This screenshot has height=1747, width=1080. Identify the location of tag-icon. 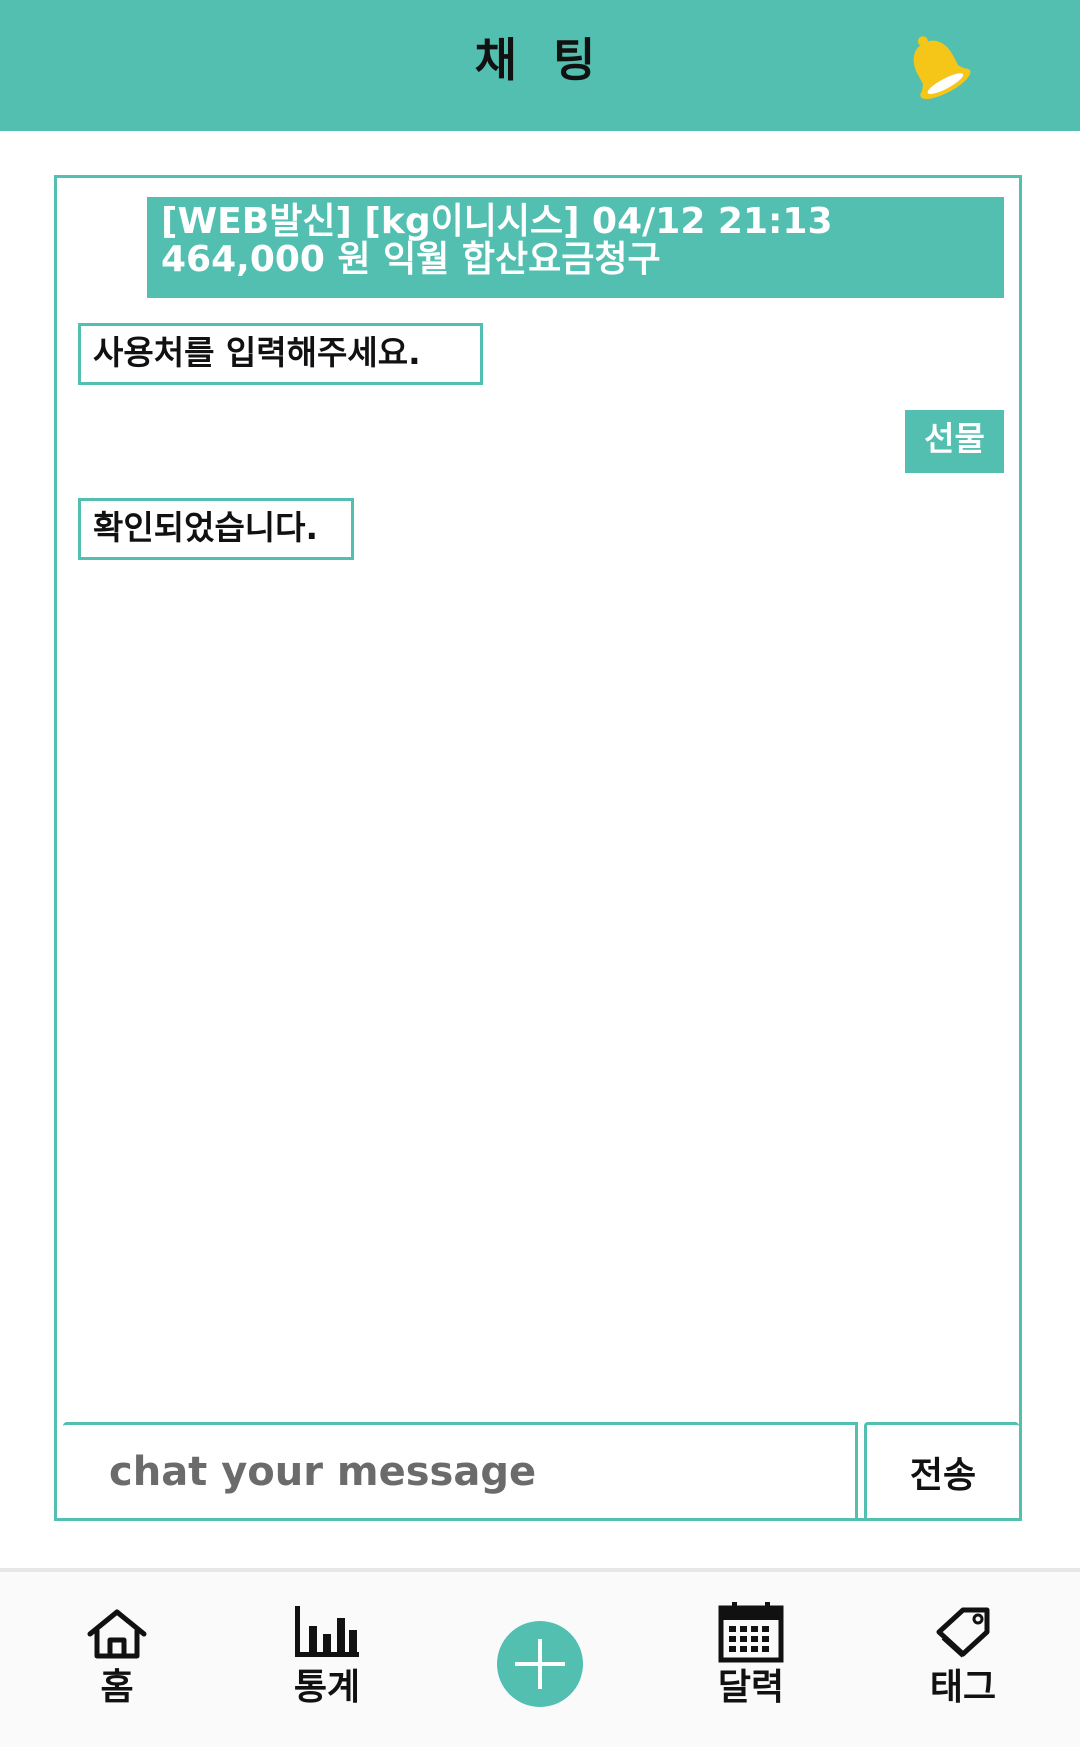
(963, 1632).